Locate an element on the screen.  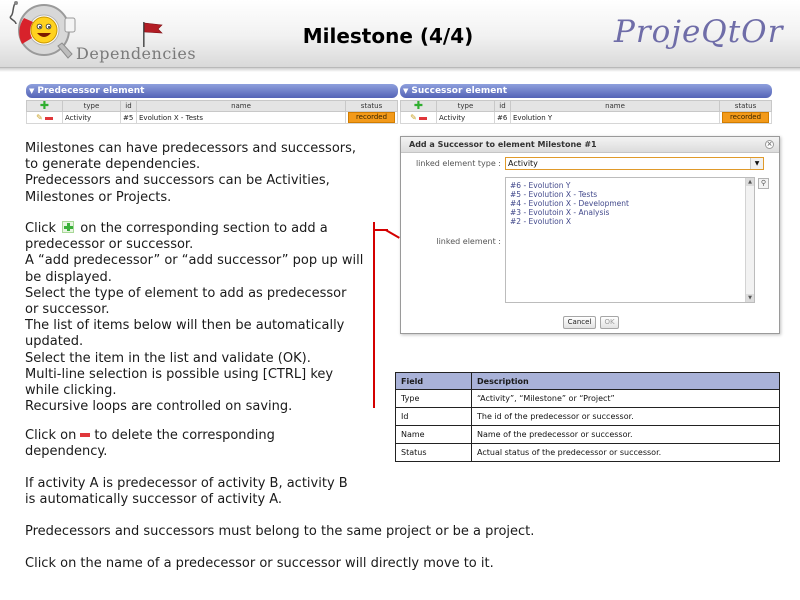
add-predecessor-cell: ✚ is located at coordinates (44, 105).